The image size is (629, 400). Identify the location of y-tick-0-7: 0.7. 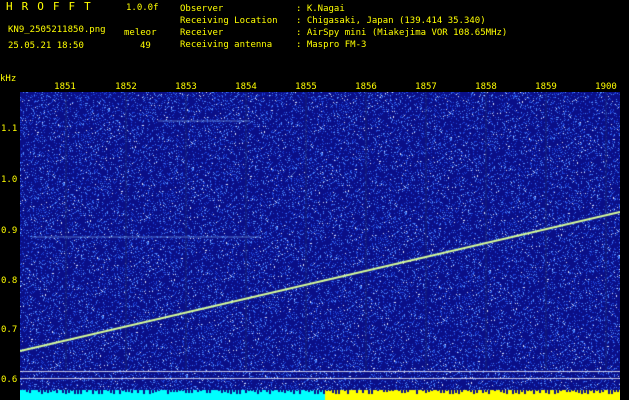
(9, 330).